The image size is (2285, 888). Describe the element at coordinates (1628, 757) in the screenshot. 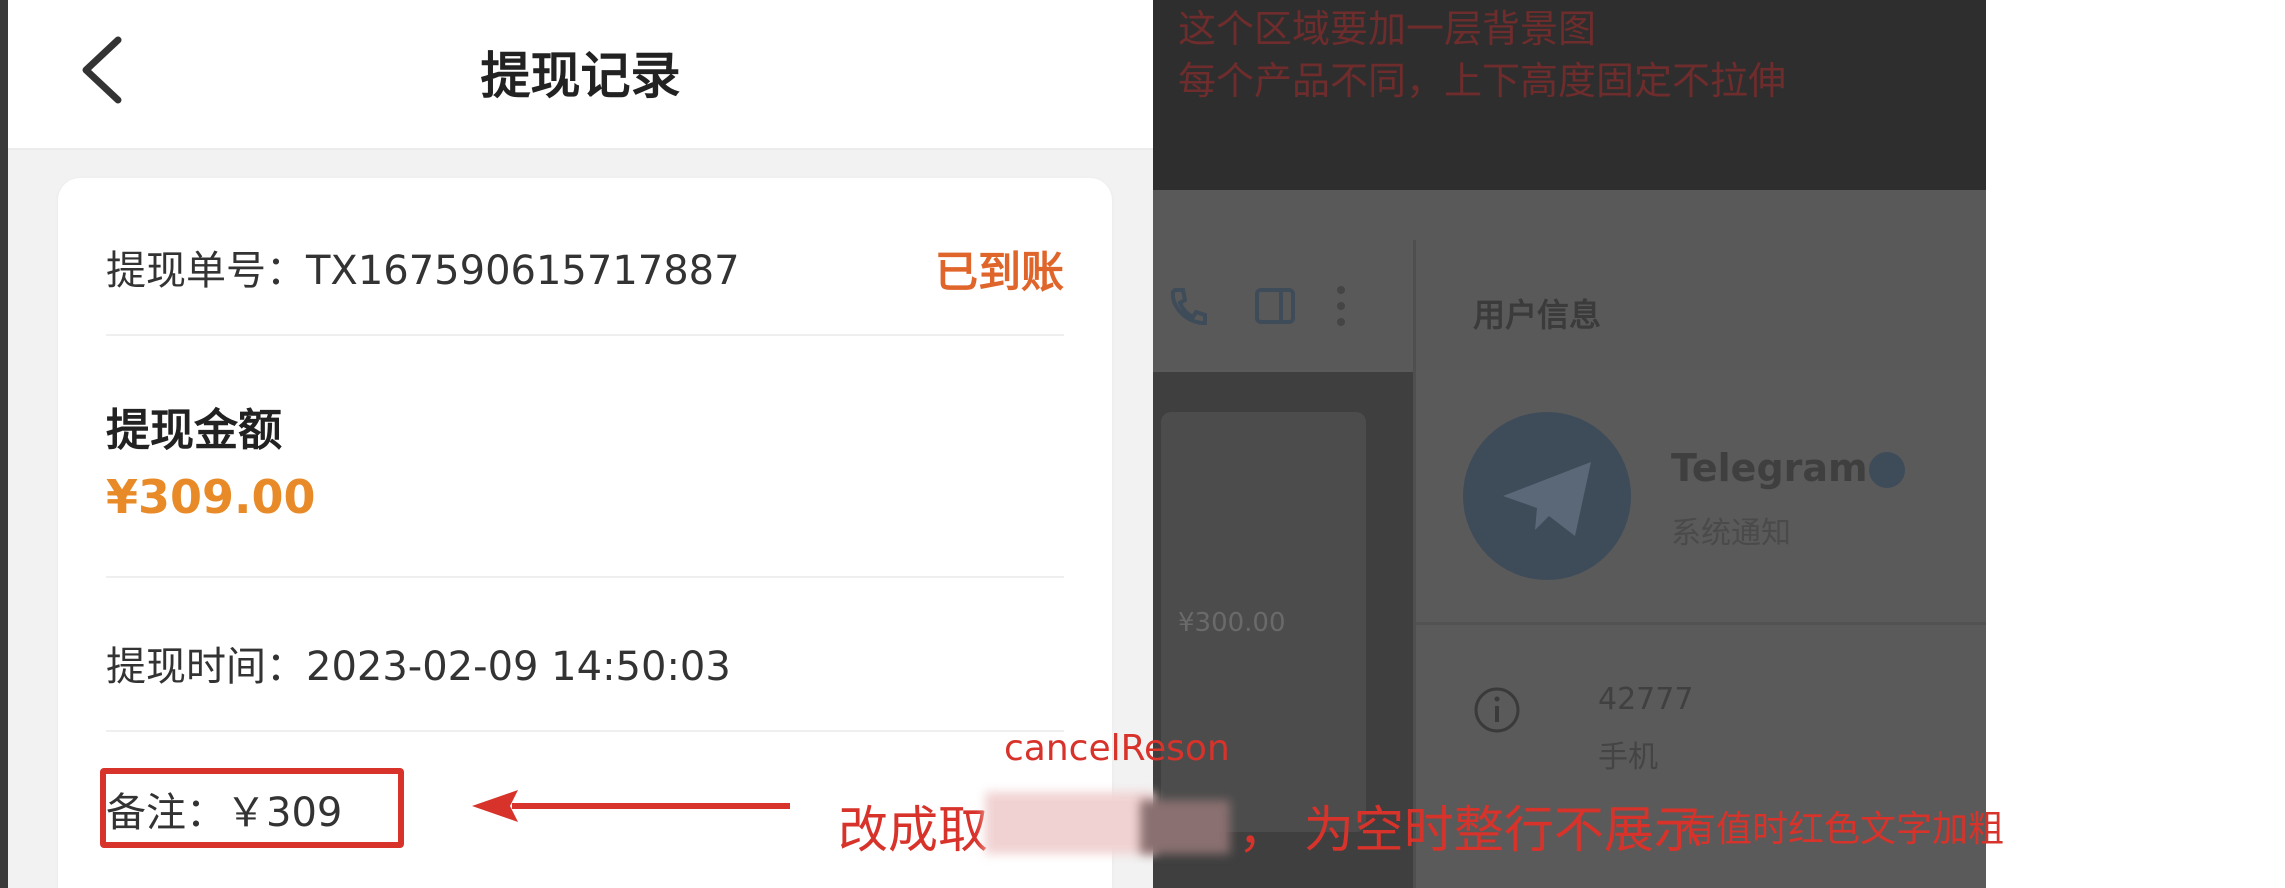

I see `info-label: 手机` at that location.